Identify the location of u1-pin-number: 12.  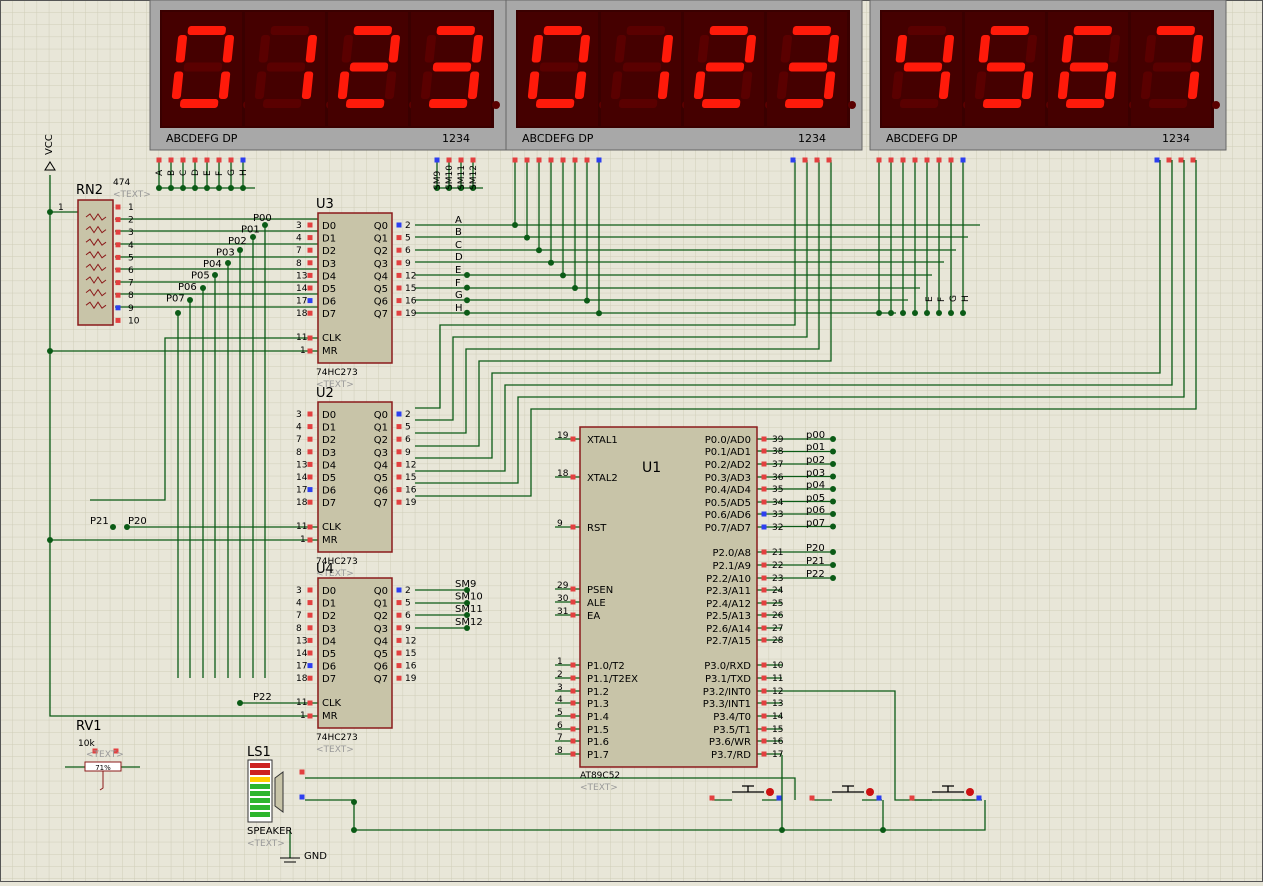
(777, 692).